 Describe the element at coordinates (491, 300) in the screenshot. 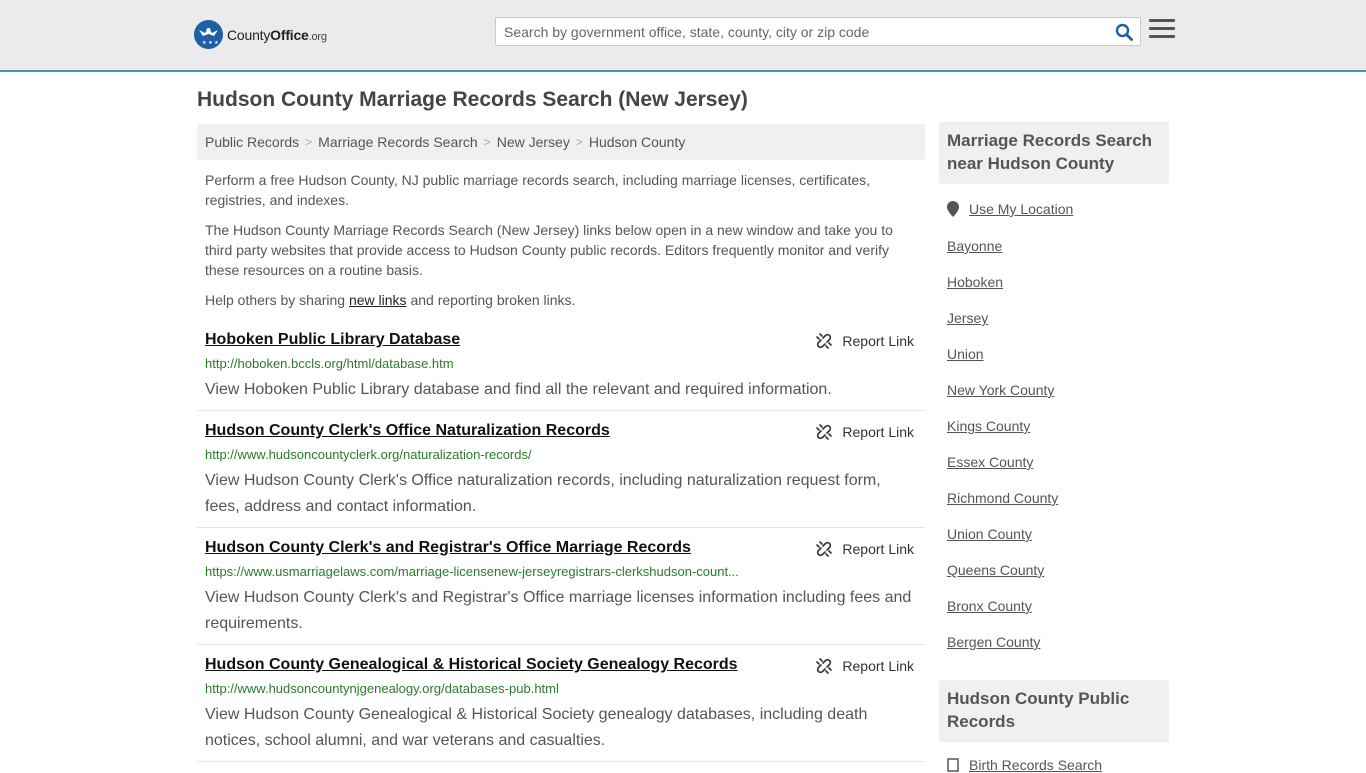

I see `share-note-text: and reporting broken links.` at that location.